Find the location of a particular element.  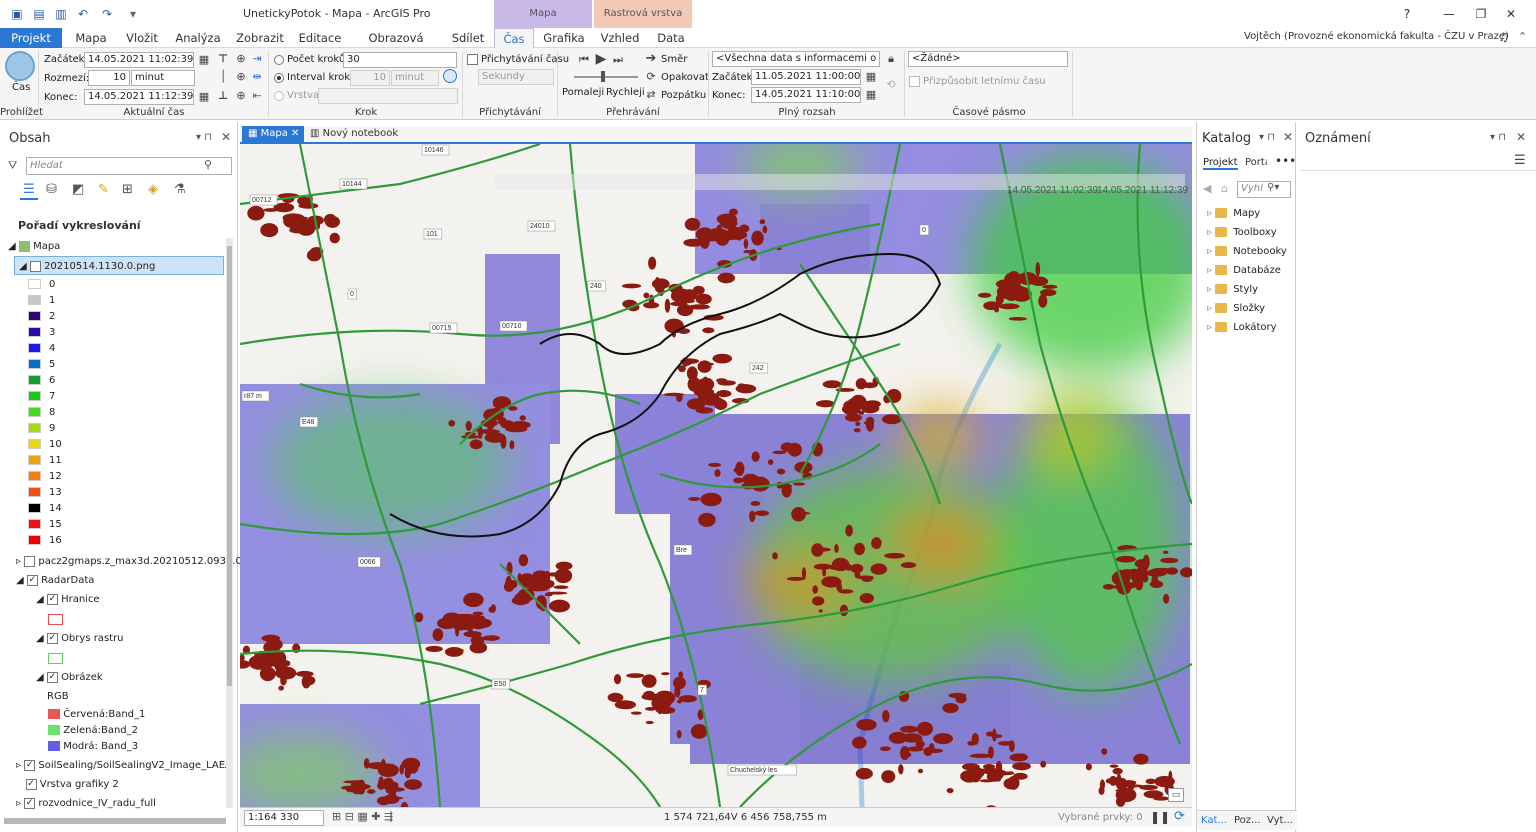

tab-mapa: Mapa is located at coordinates (91, 38).